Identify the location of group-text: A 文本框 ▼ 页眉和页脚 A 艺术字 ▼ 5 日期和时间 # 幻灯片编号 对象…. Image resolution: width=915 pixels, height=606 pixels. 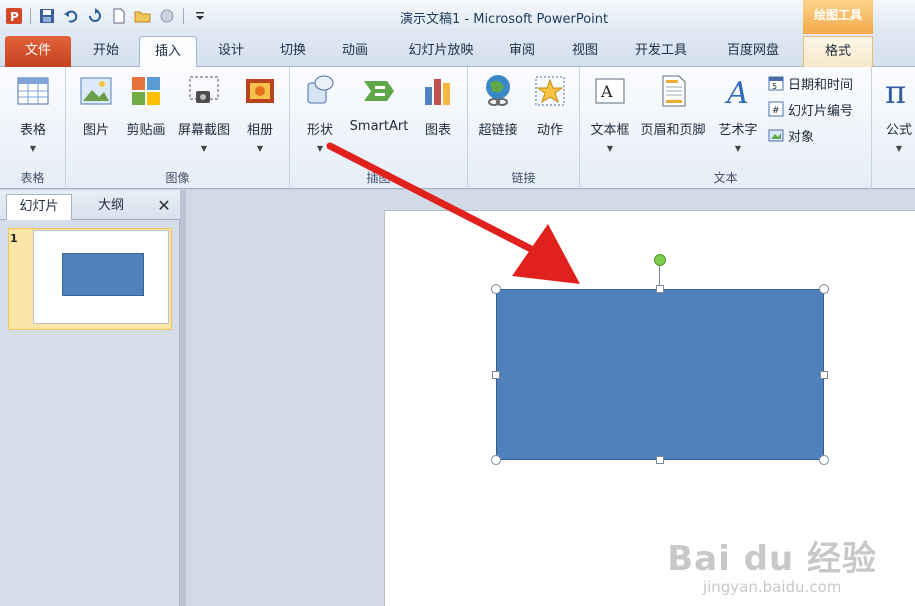
(726, 128).